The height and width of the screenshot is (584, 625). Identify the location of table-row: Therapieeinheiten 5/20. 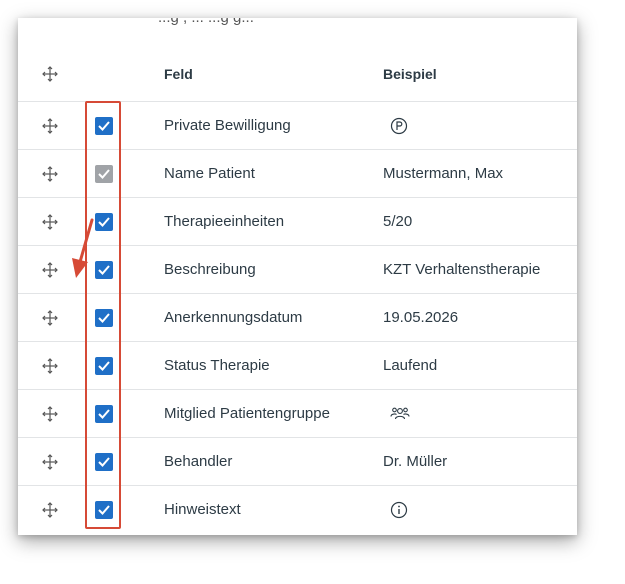
(297, 221).